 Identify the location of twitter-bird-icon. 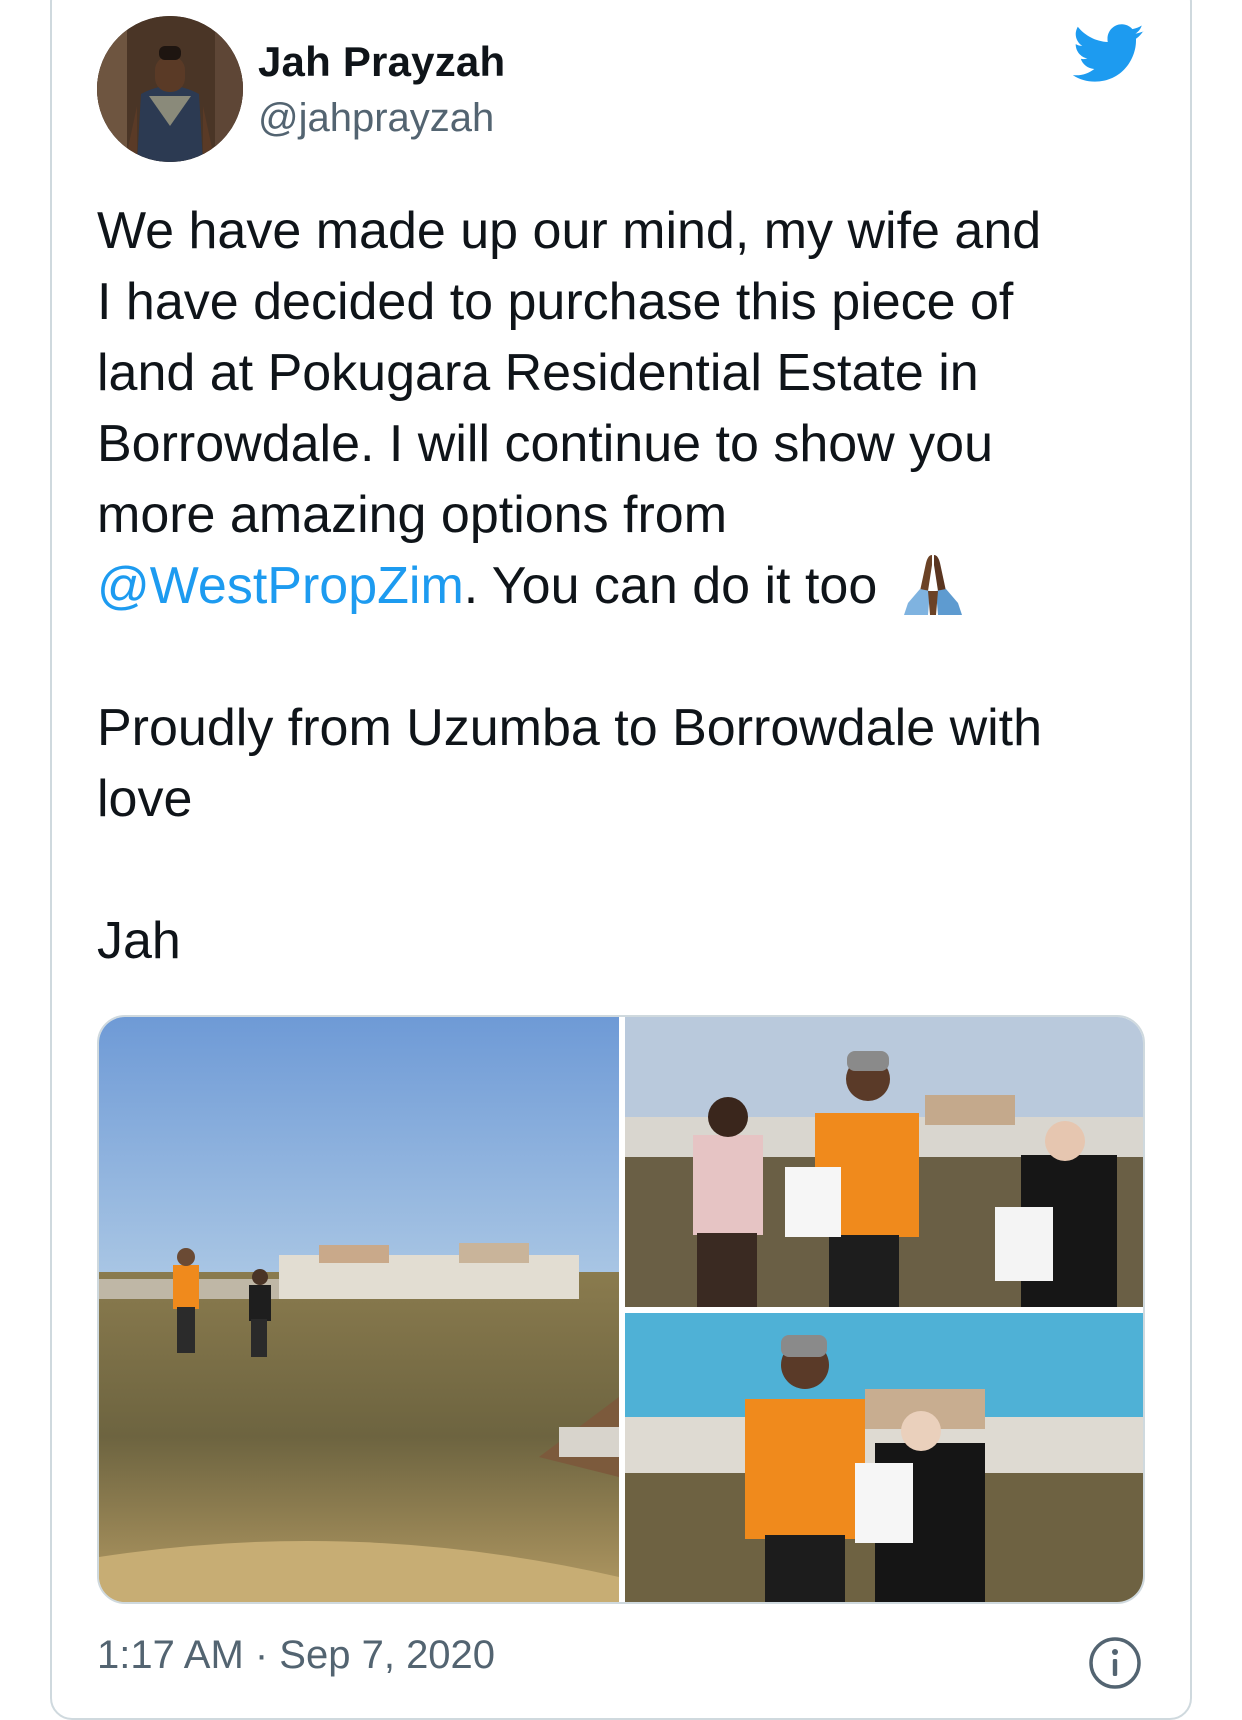
(1109, 54).